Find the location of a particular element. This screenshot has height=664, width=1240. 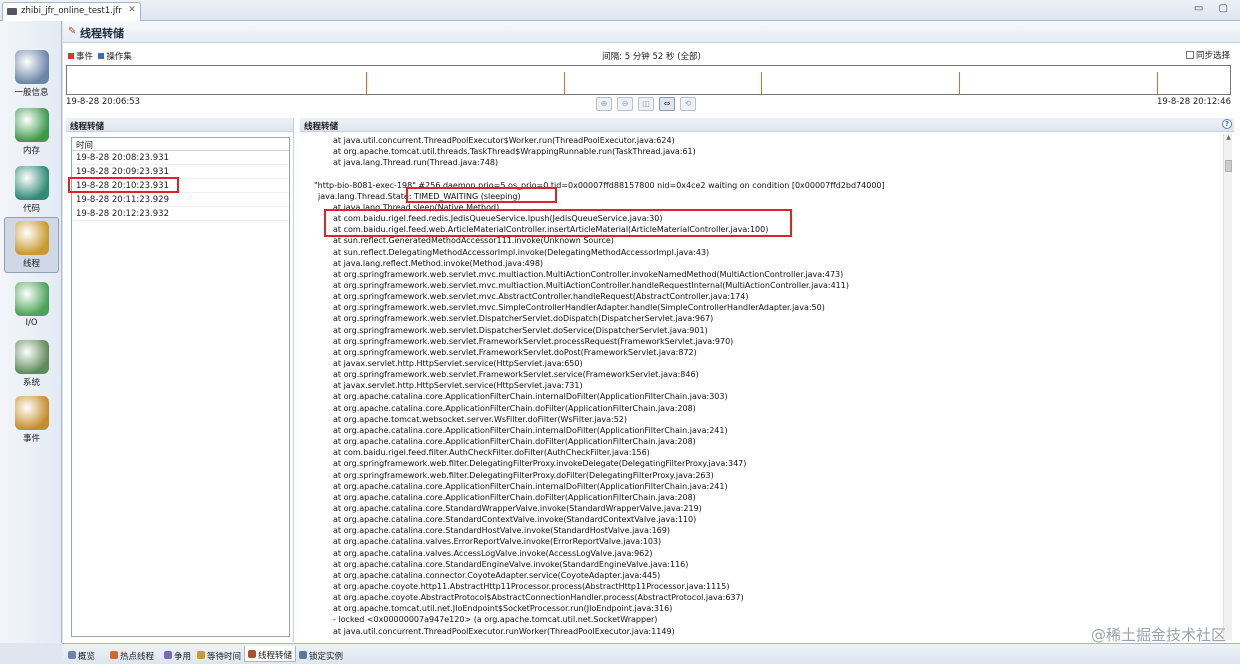

zoom-out-button: ⊖ is located at coordinates (625, 104).